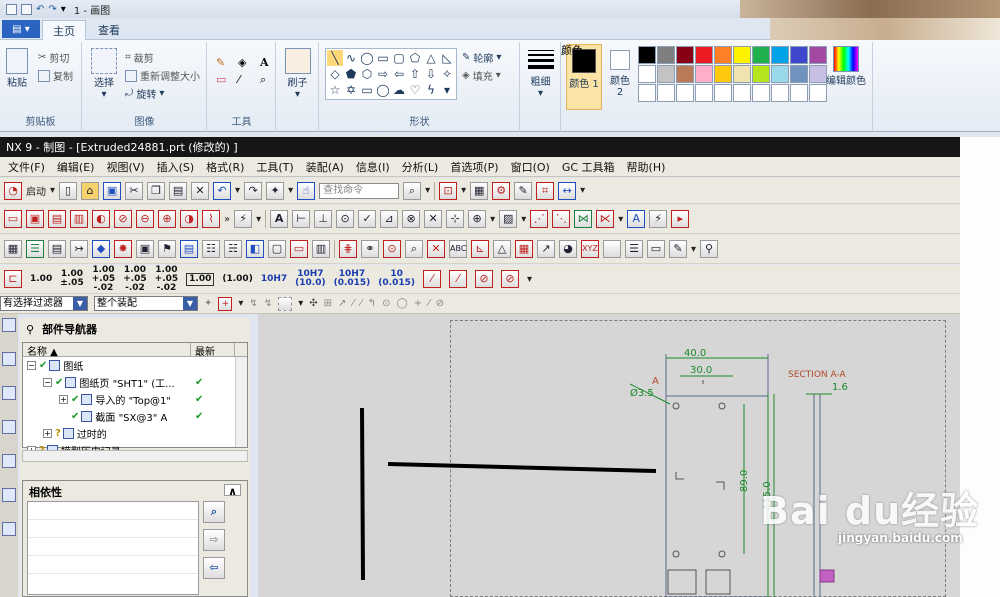 Image resolution: width=1000 pixels, height=597 pixels. I want to click on tolerance-style-button: 10 (0.015), so click(396, 279).